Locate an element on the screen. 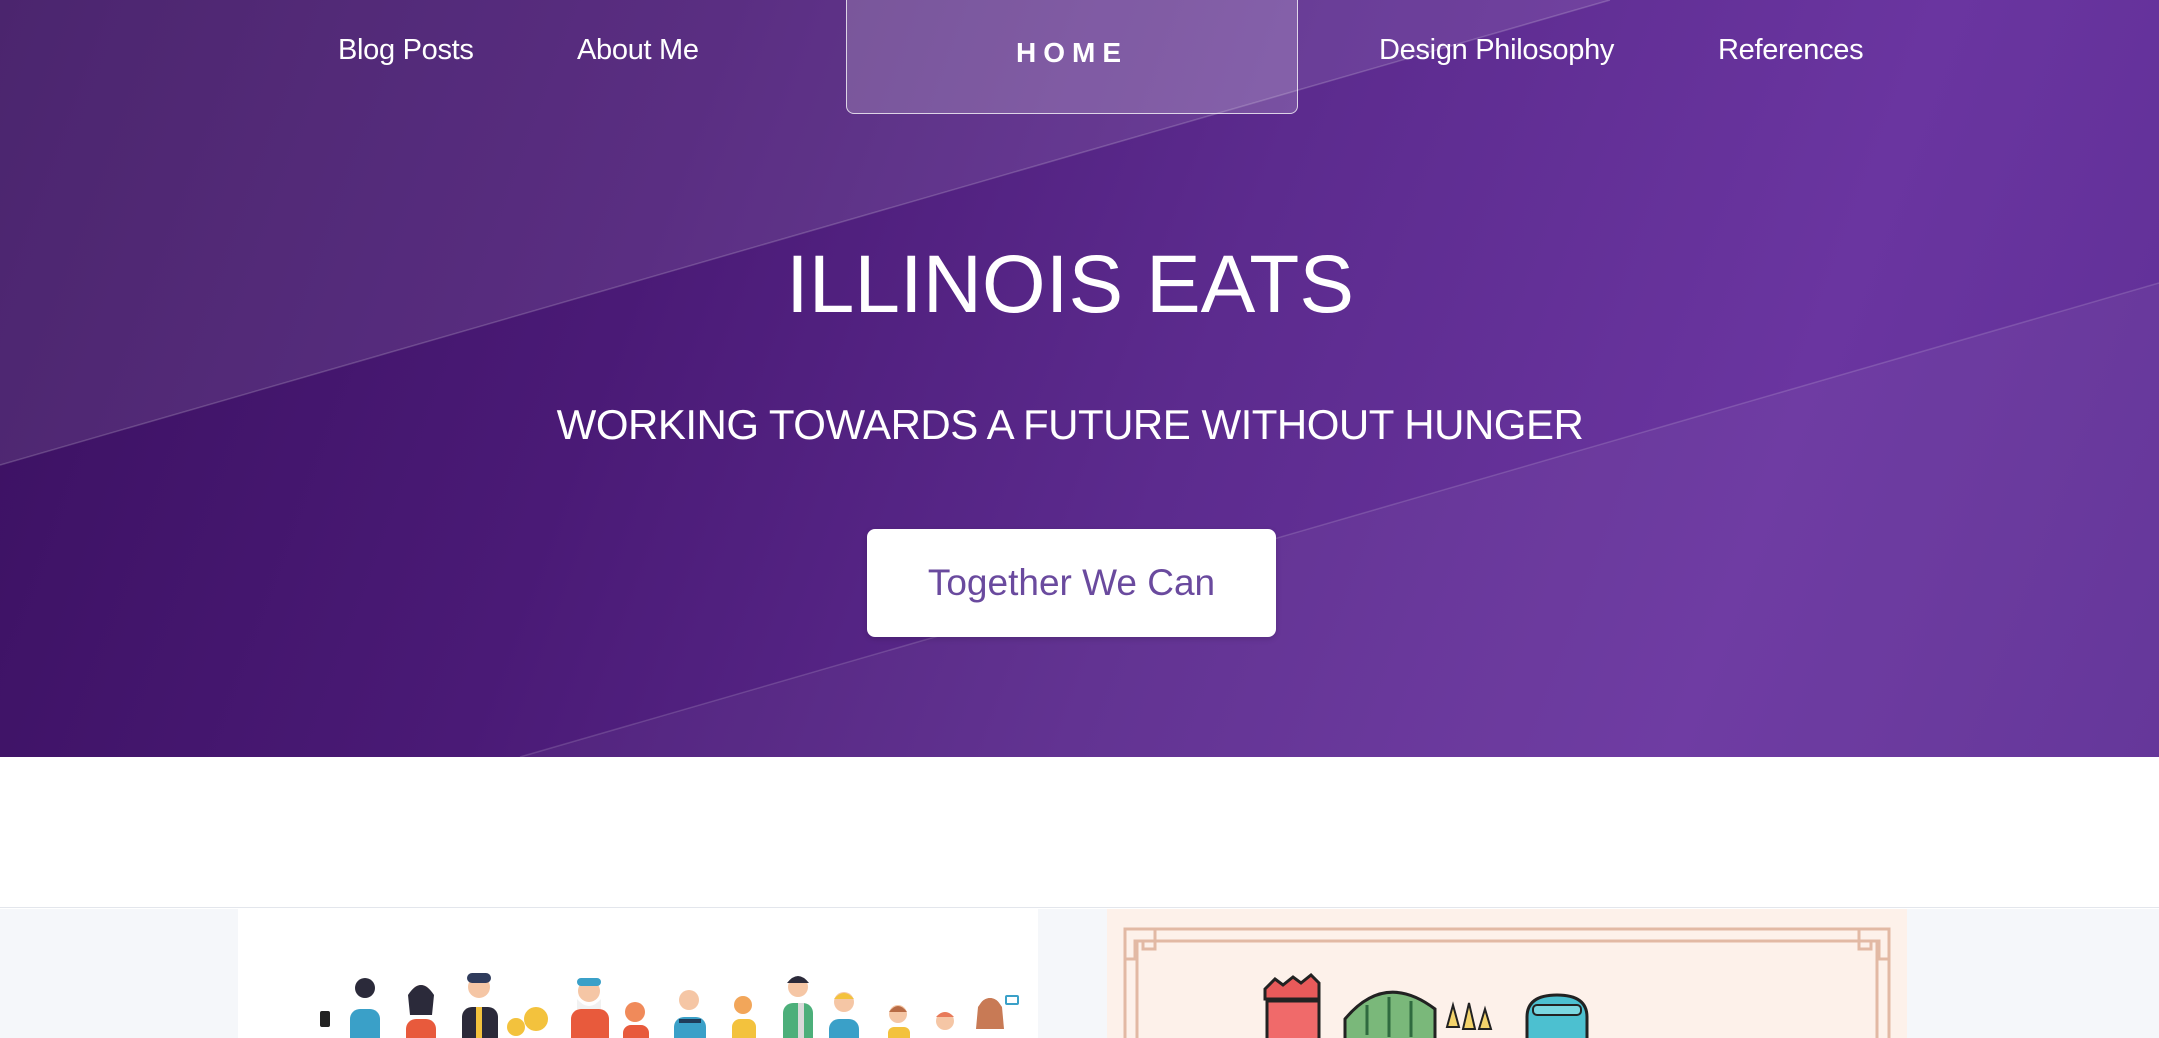 The image size is (2159, 1038). nav-link-design-philosophy: Design Philosophy is located at coordinates (1496, 50).